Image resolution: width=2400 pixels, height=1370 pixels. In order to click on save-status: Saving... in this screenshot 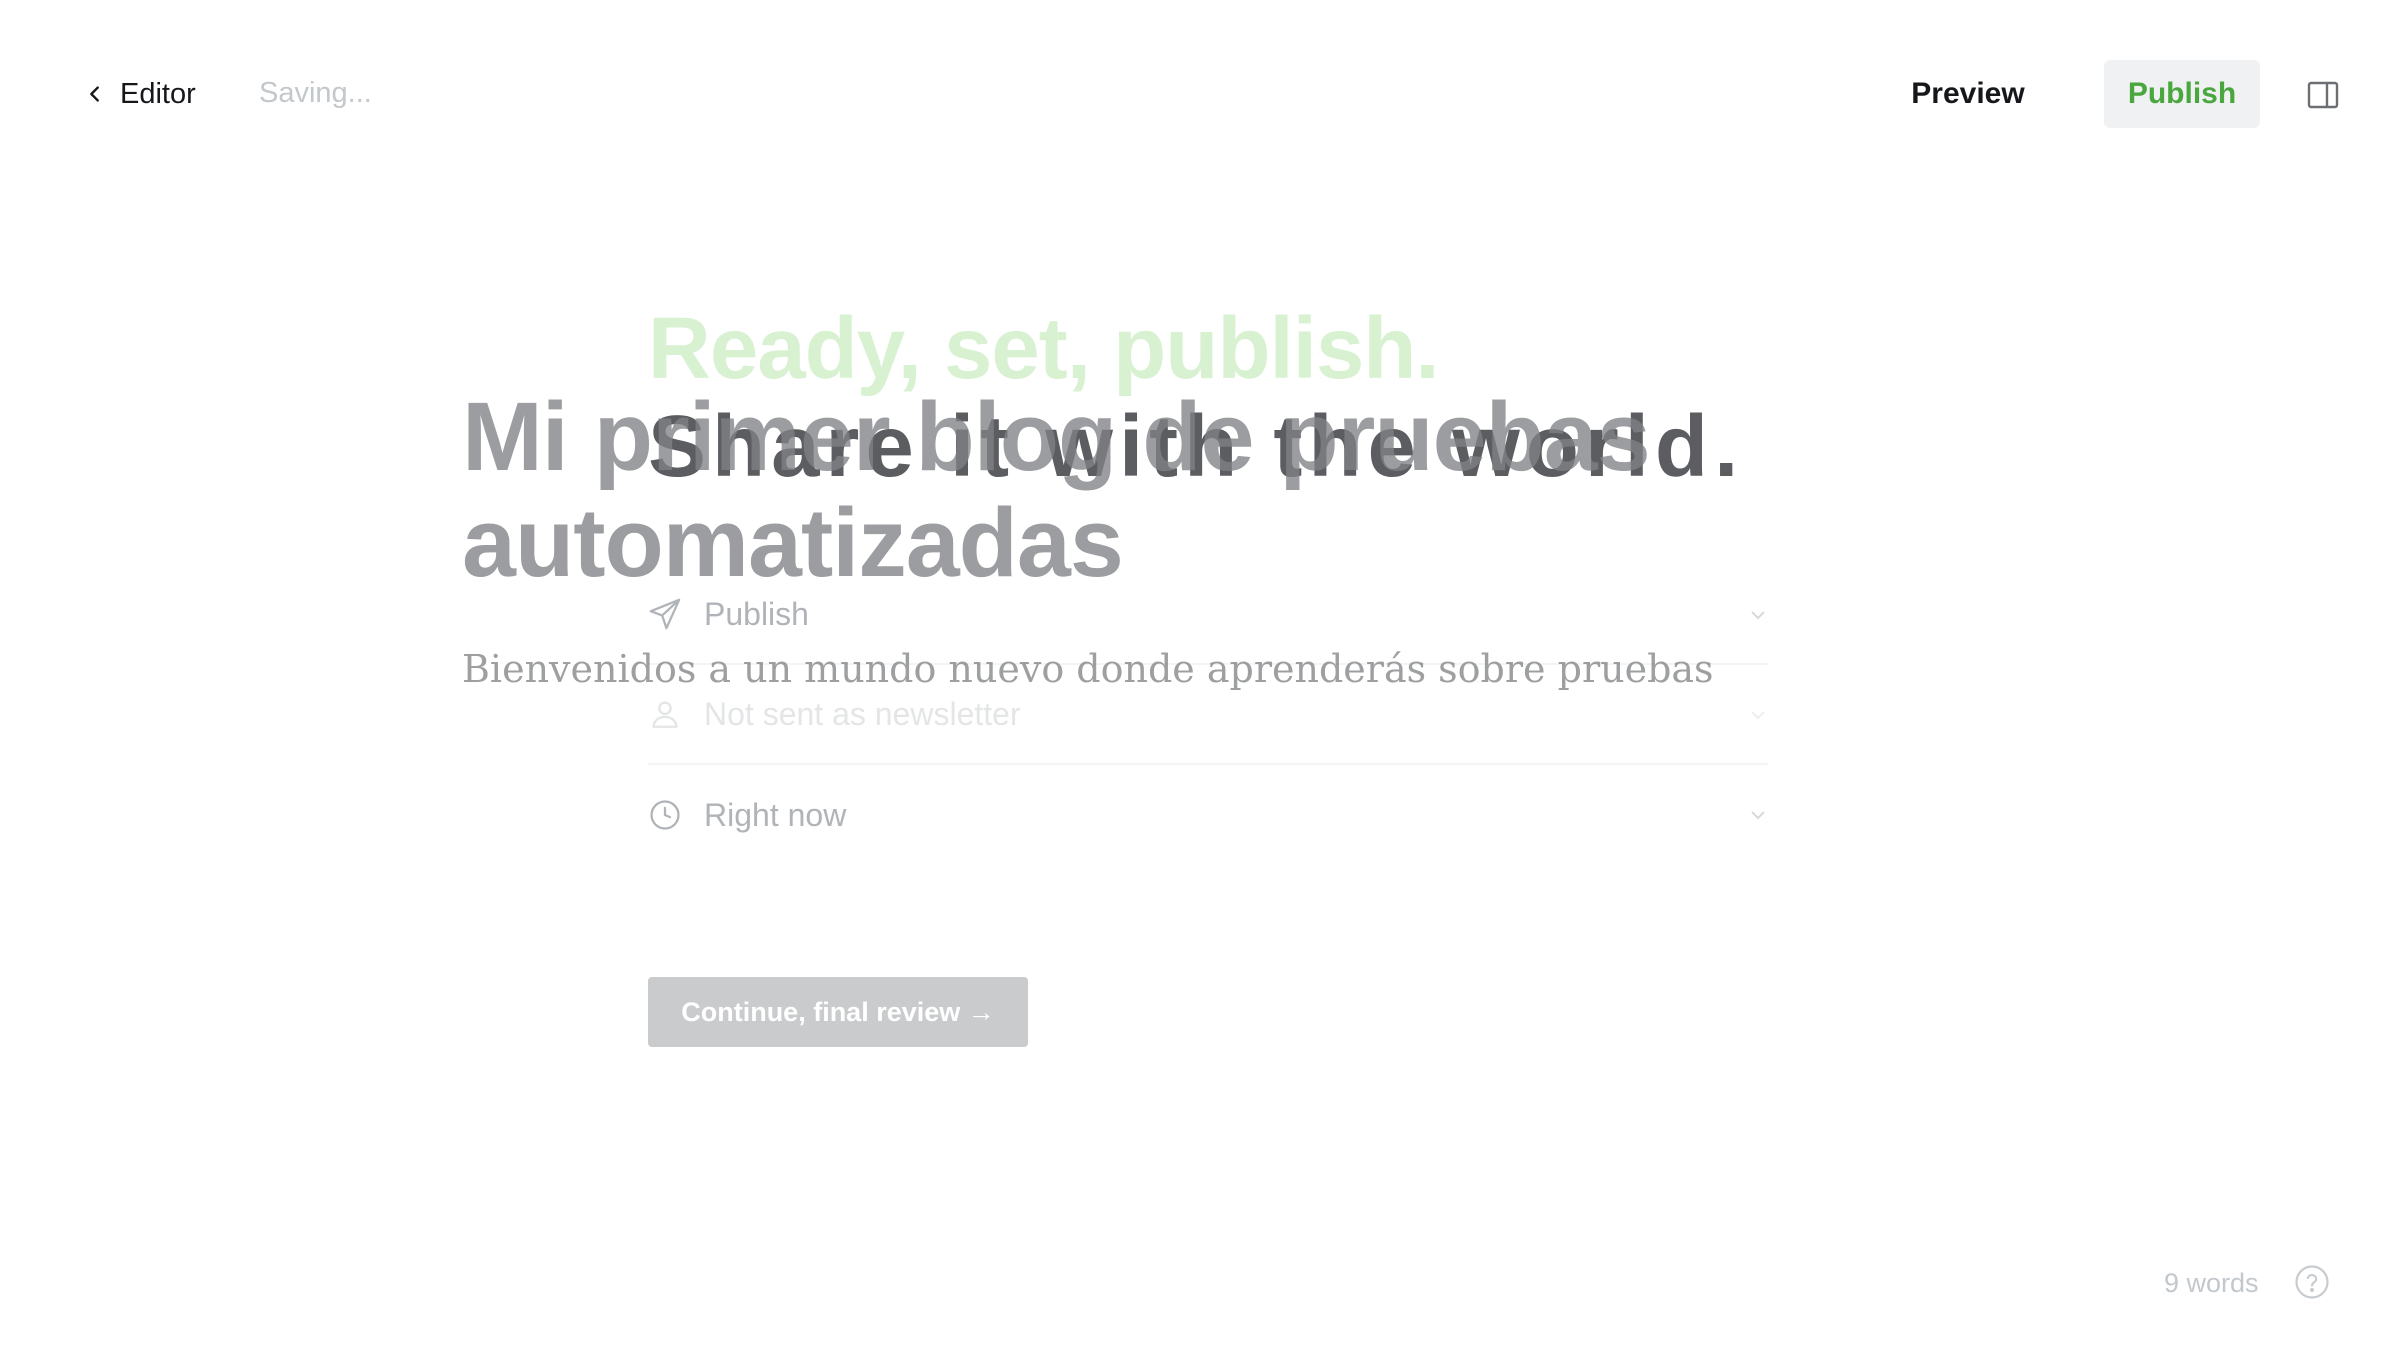, I will do `click(315, 93)`.